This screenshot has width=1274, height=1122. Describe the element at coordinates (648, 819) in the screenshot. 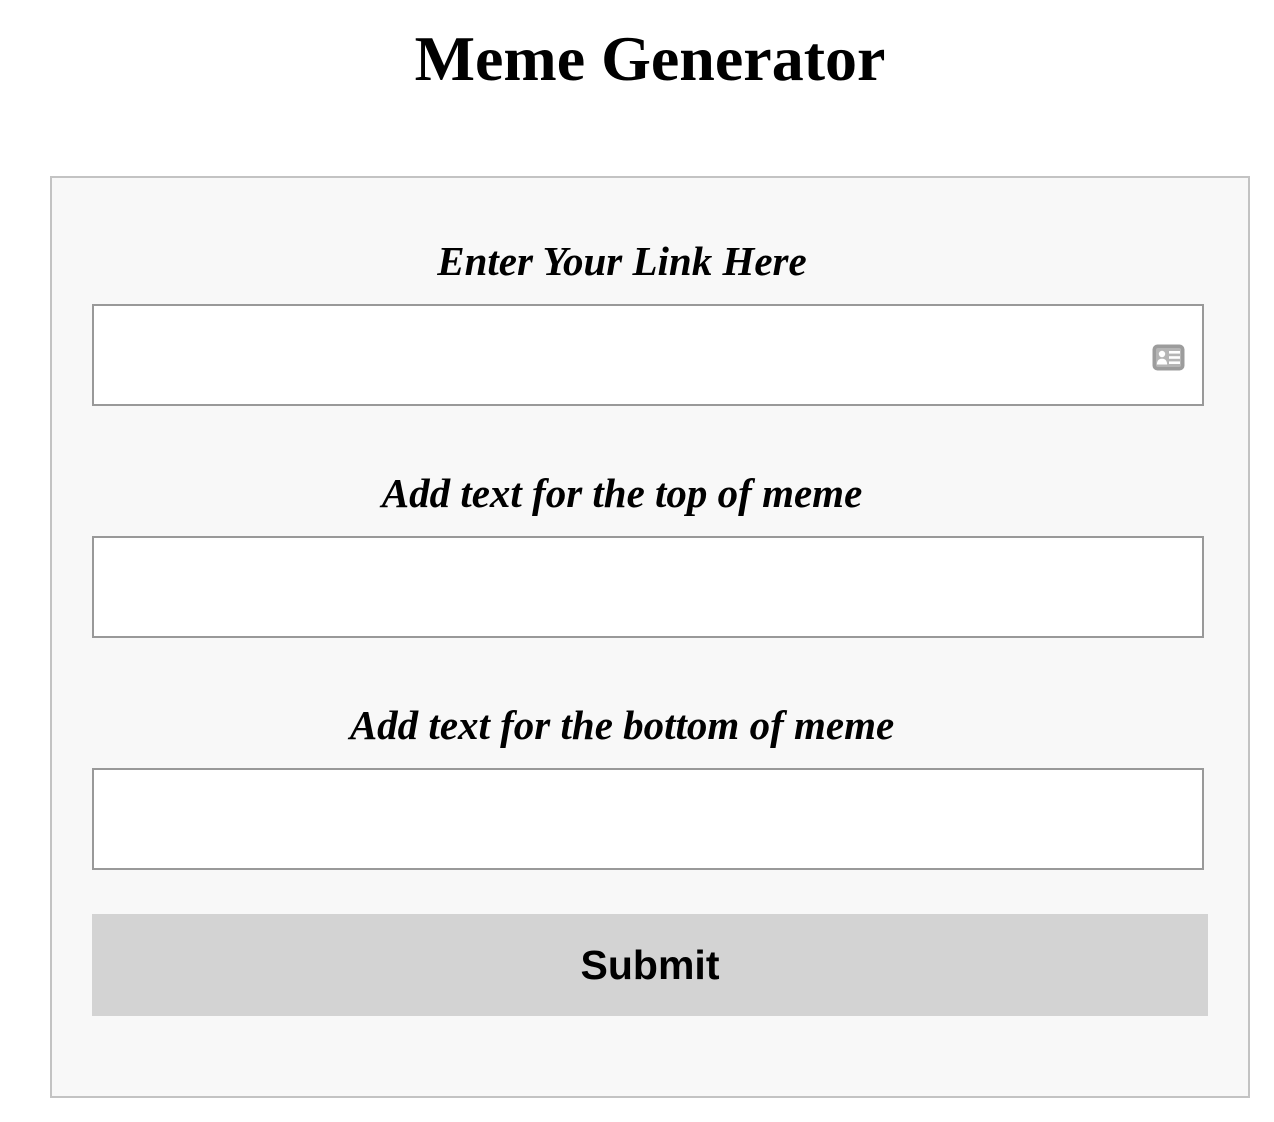

I see `bottom-text-input` at that location.